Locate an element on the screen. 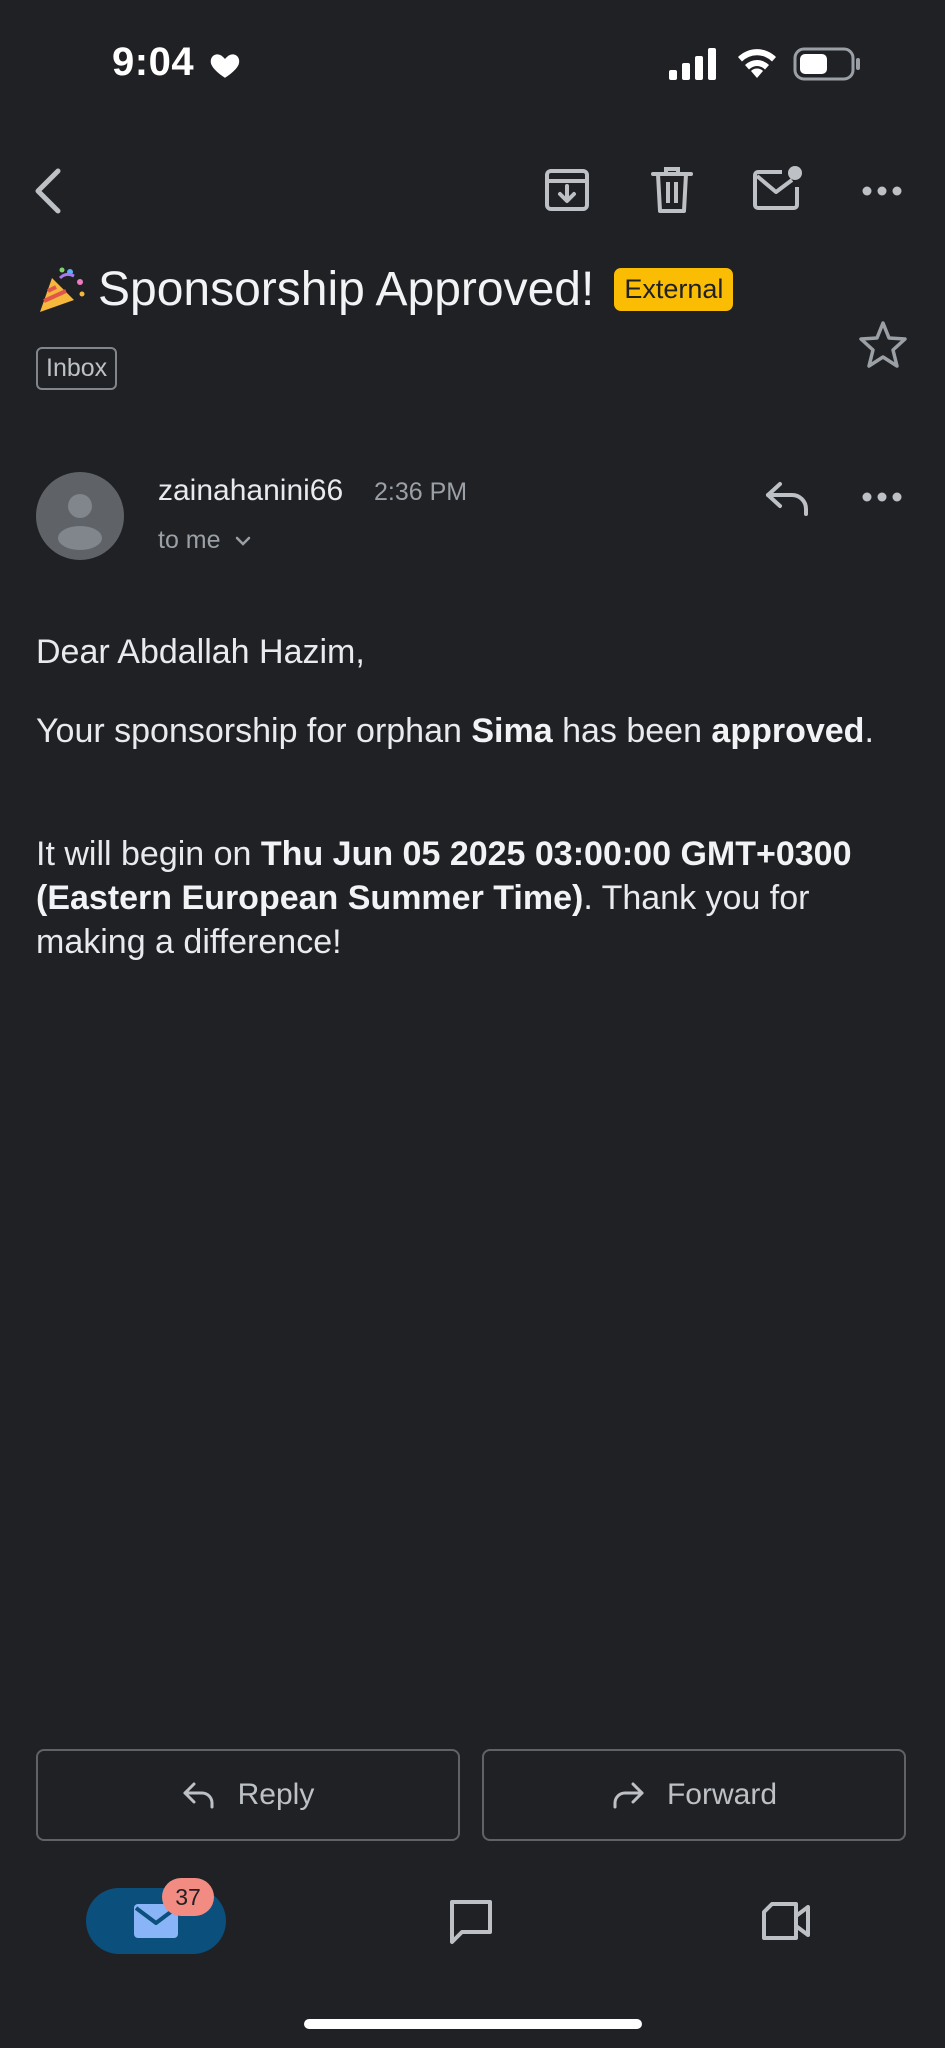 The width and height of the screenshot is (945, 2048). unread-count-badge: 37 is located at coordinates (188, 1897).